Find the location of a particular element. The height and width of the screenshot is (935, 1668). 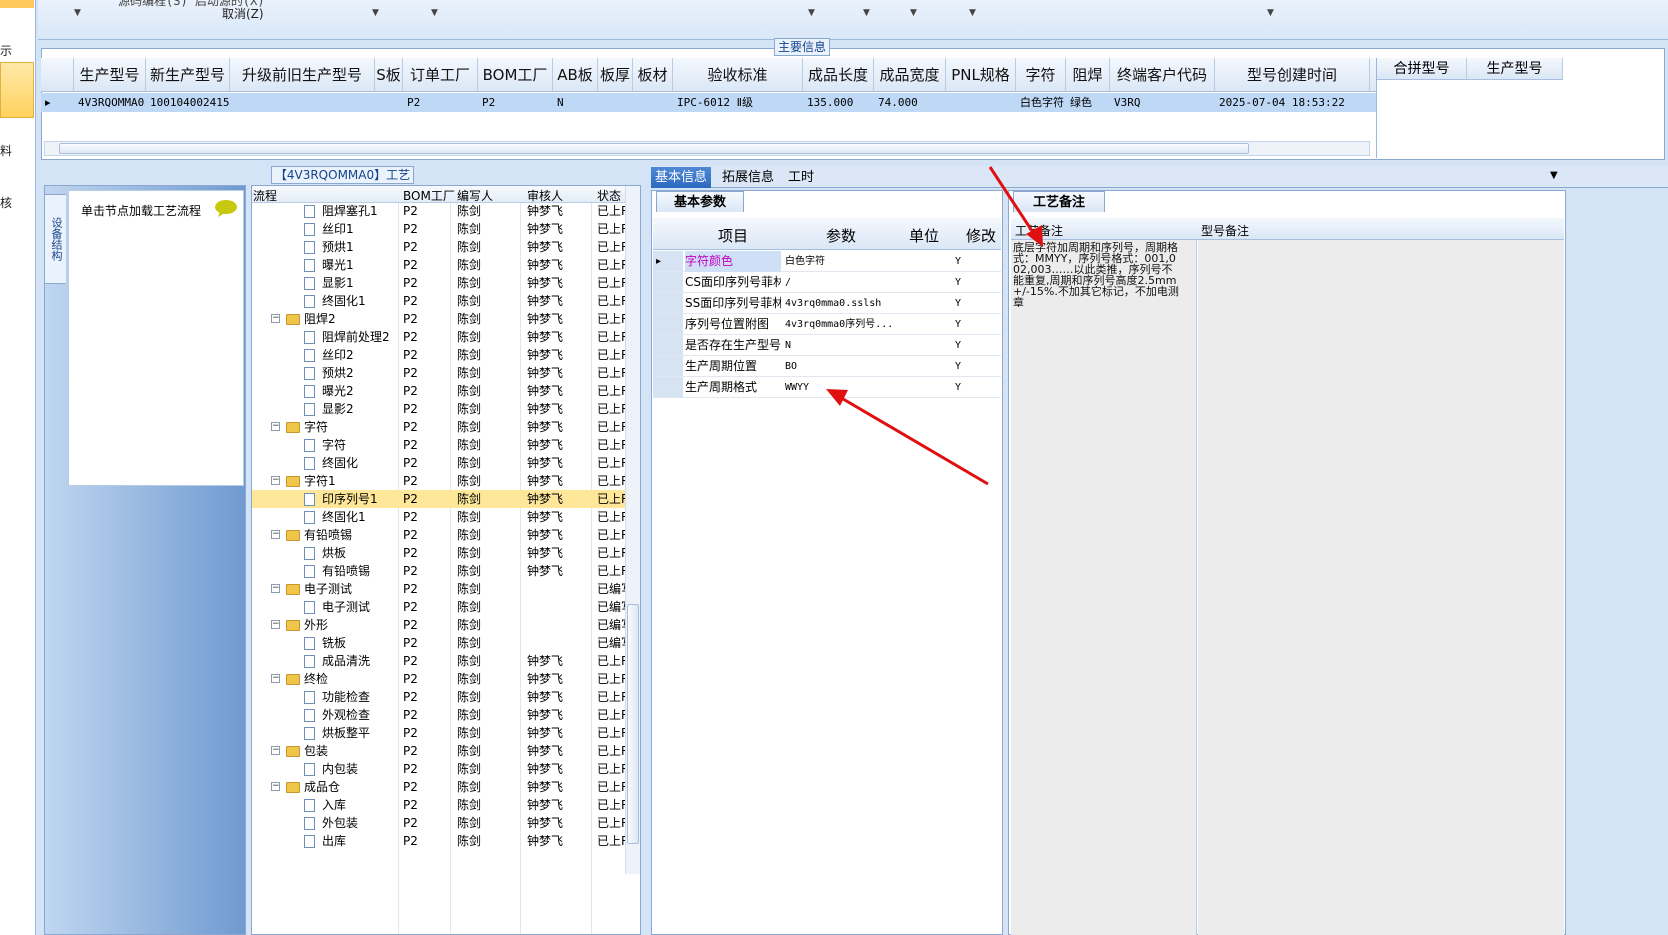

main-cell: 10010400241545 is located at coordinates (188, 102).